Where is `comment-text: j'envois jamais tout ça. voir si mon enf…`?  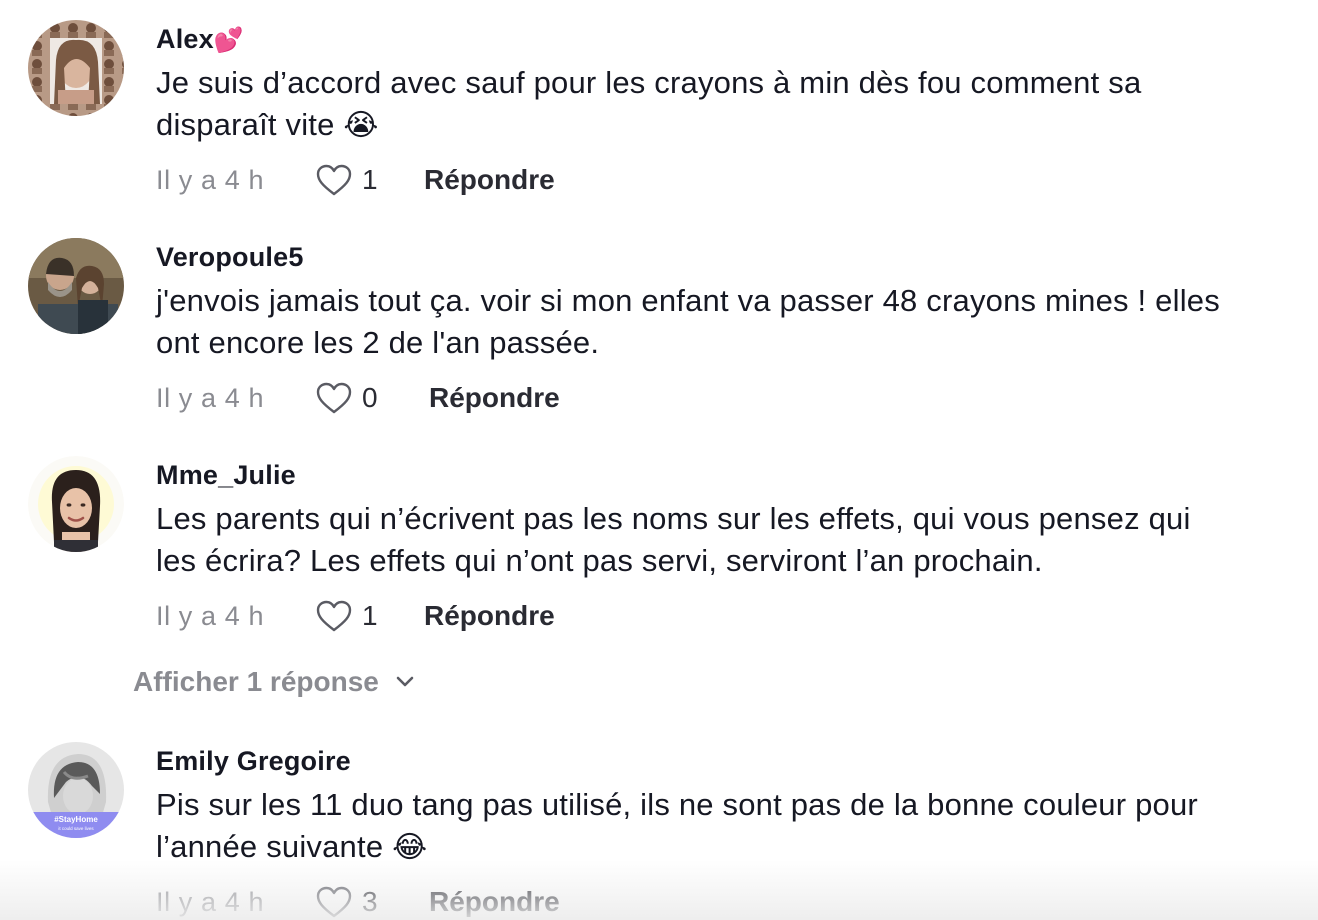
comment-text: j'envois jamais tout ça. voir si mon enf… is located at coordinates (726, 322).